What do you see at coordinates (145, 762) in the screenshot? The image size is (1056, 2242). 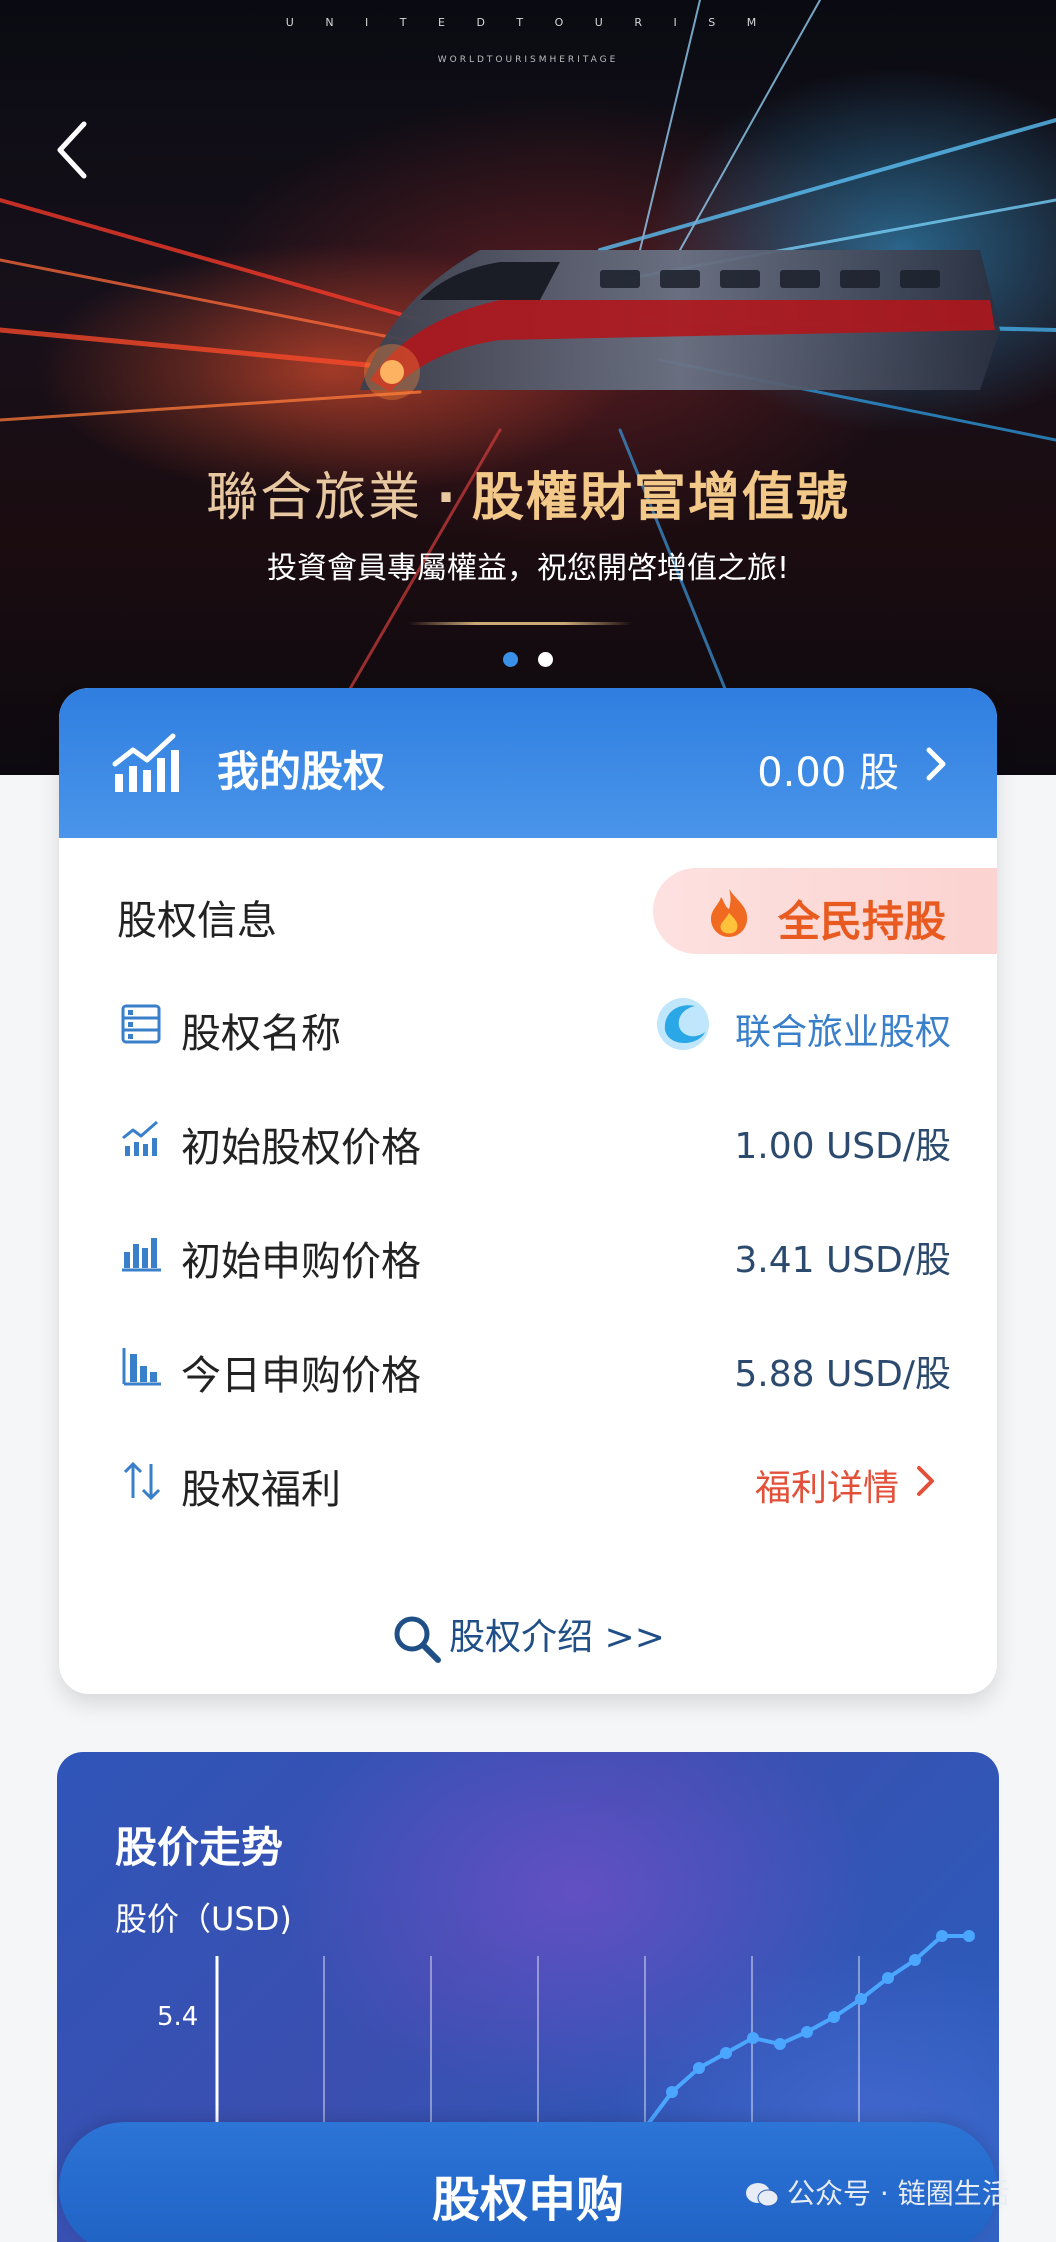 I see `chart-trend-icon` at bounding box center [145, 762].